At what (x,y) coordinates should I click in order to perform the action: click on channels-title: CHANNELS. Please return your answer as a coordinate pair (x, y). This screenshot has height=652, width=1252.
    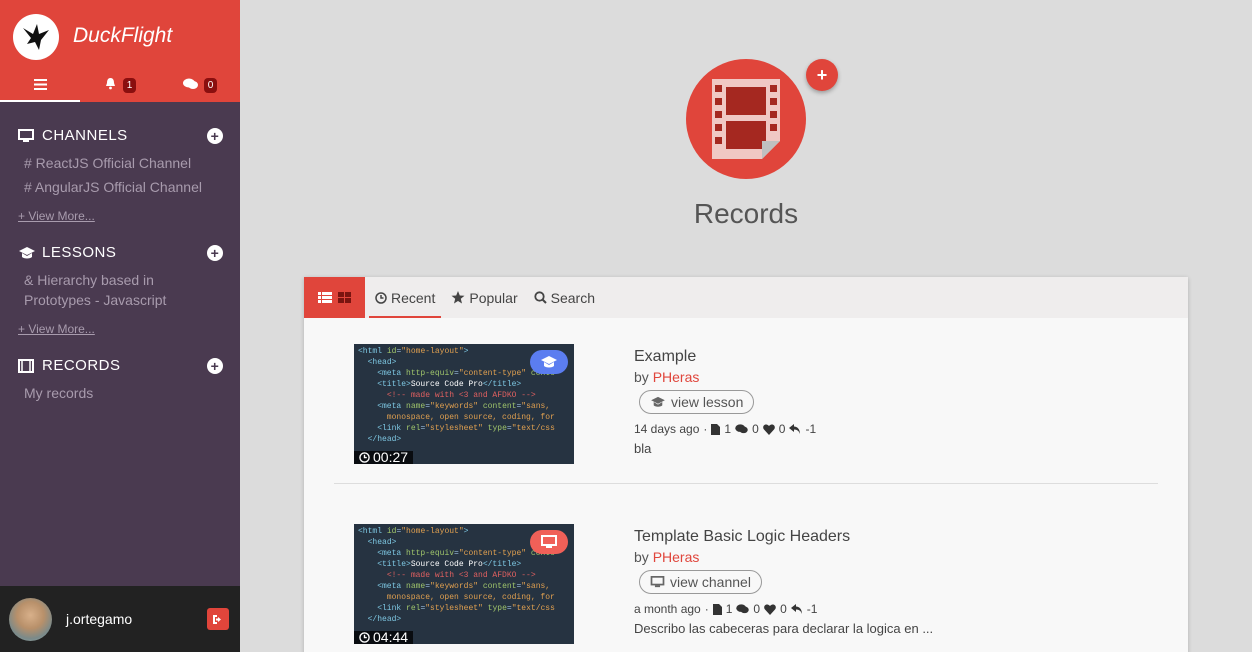
    Looking at the image, I should click on (85, 135).